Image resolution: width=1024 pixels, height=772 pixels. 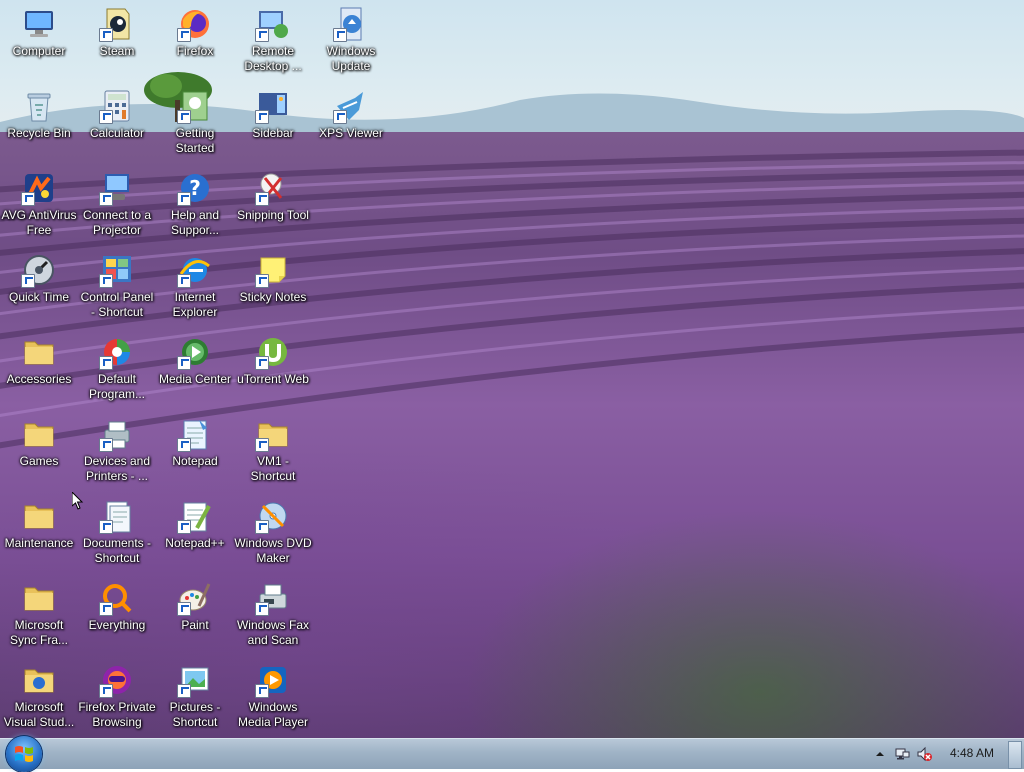 I want to click on desktop-icon: Windows Media Player, so click(x=273, y=696).